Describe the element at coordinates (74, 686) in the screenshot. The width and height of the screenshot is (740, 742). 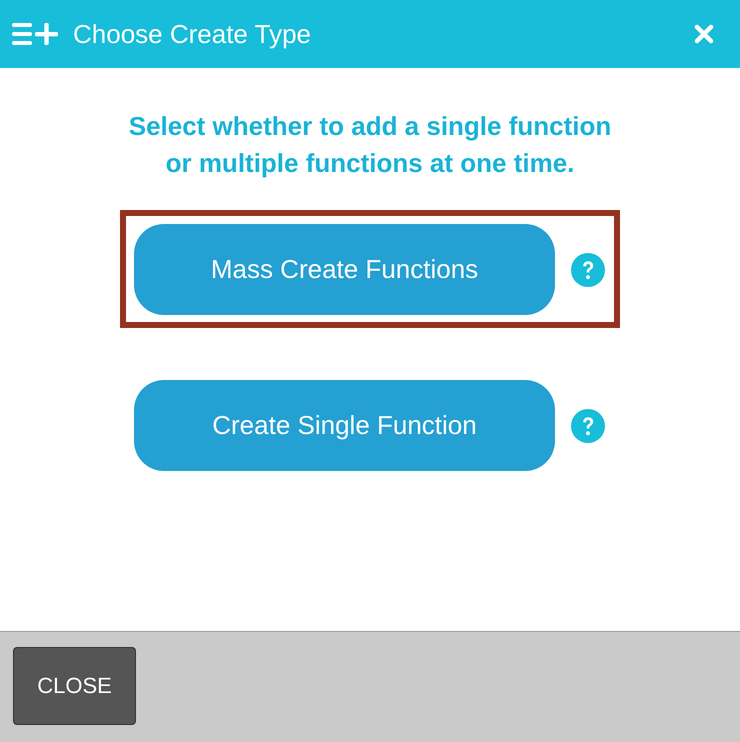
I see `close-button: CLOSE` at that location.